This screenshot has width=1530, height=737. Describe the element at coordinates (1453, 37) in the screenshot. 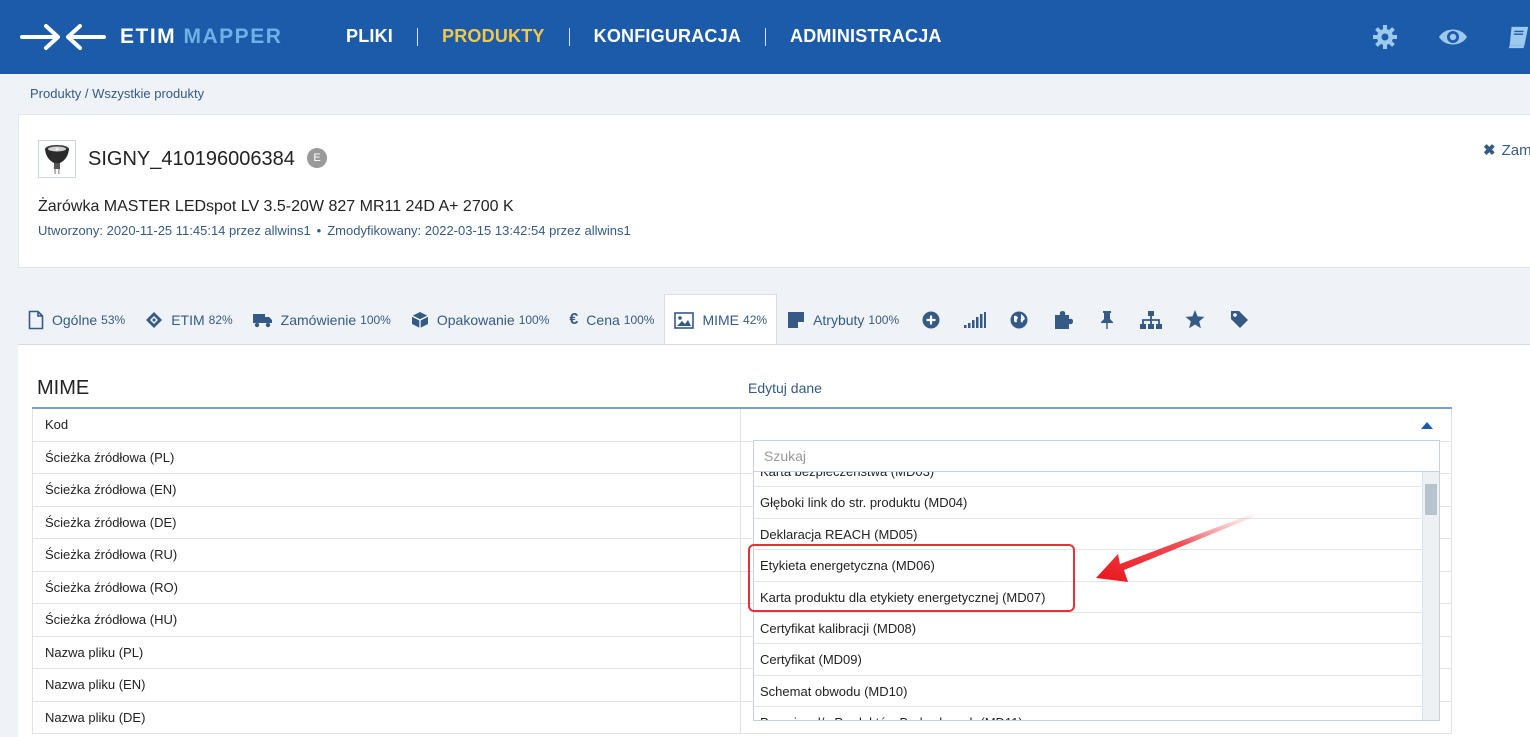

I see `eye-icon` at that location.